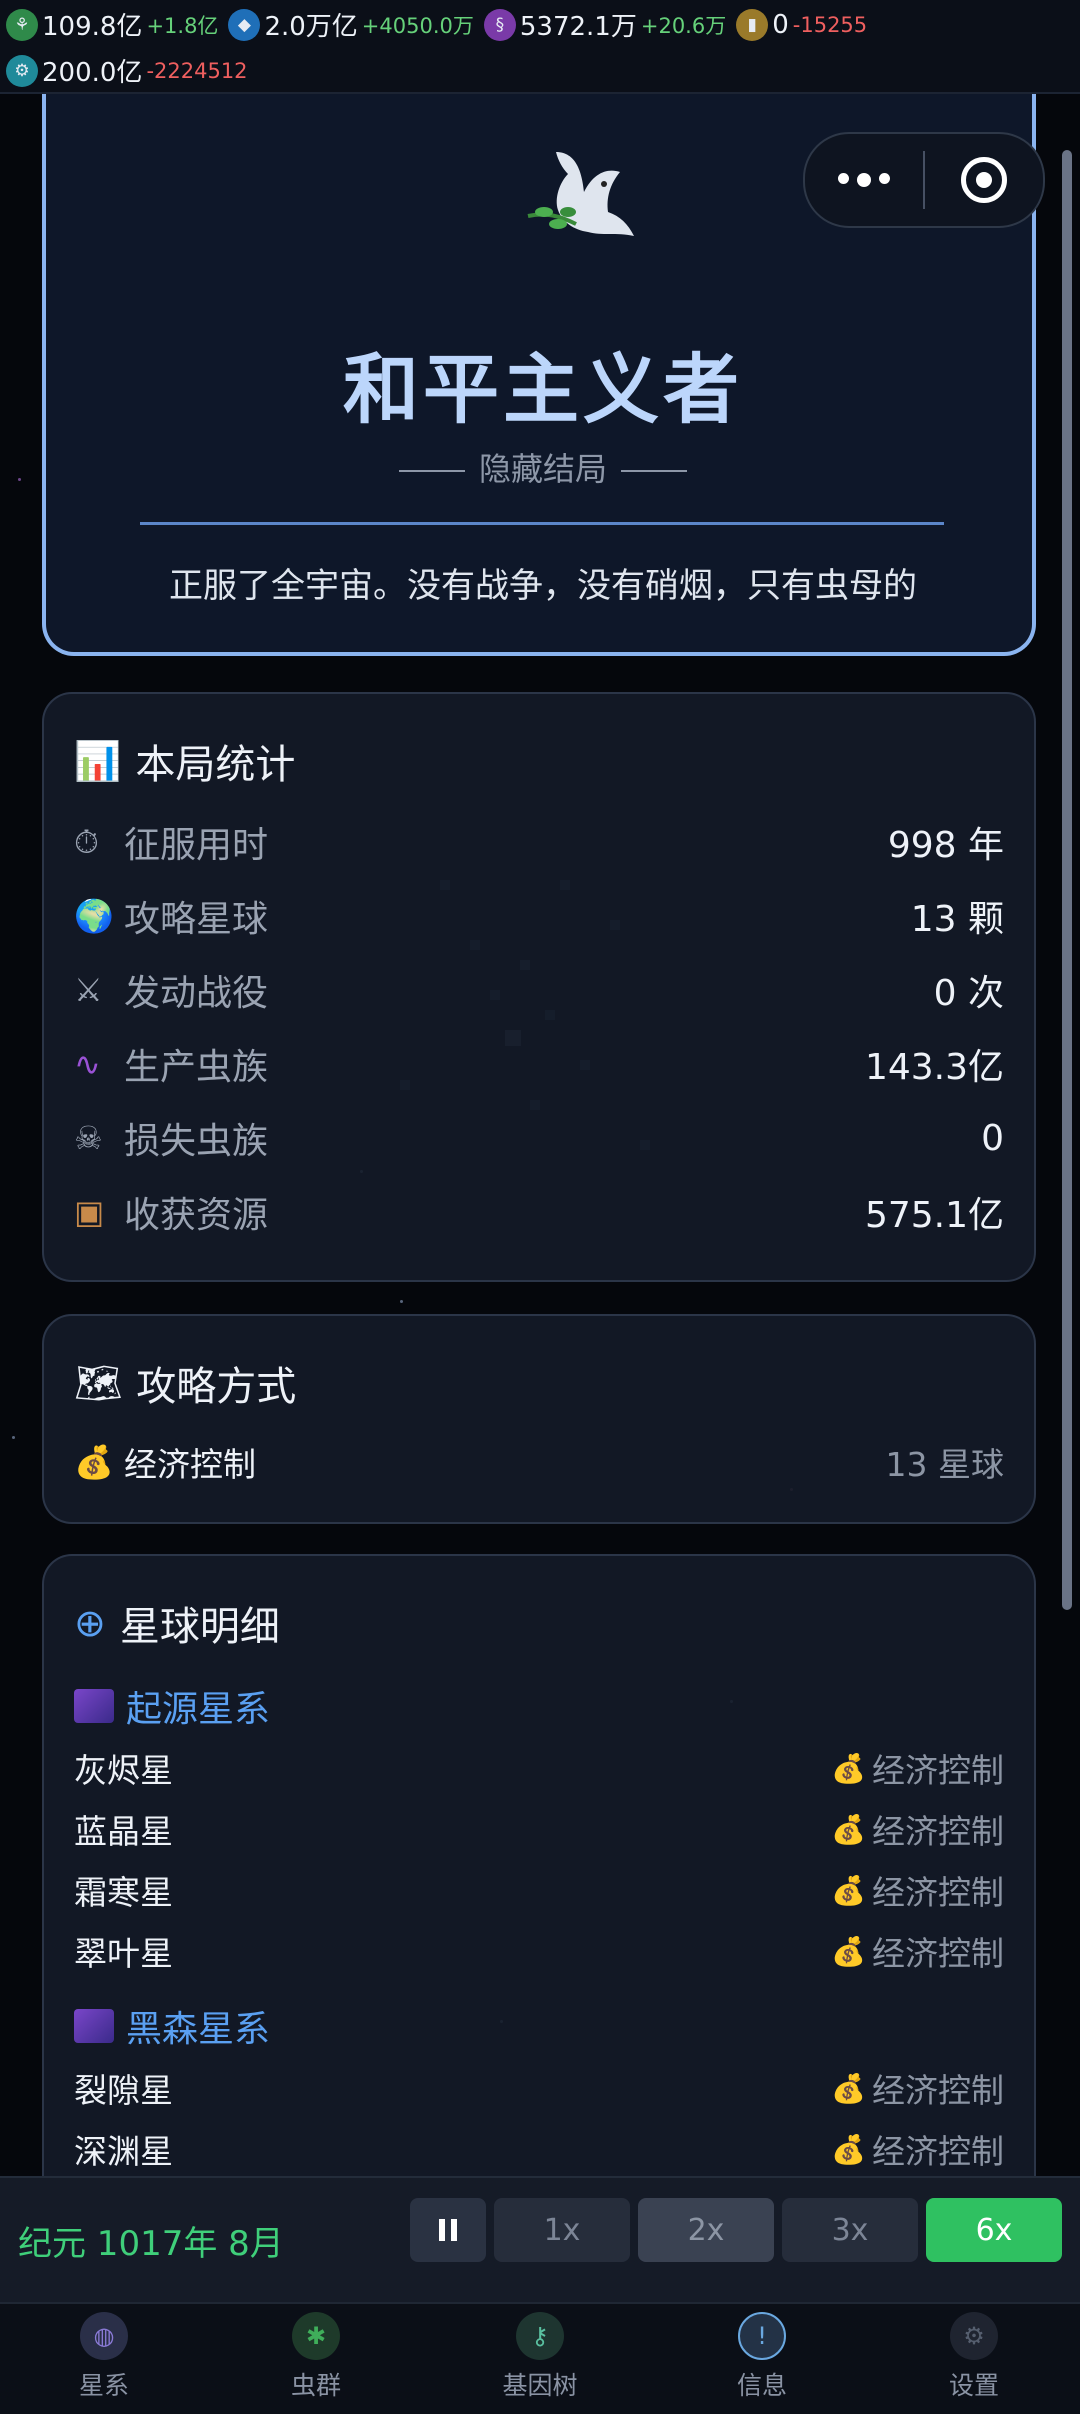  Describe the element at coordinates (540, 2385) in the screenshot. I see `tab-label: 基因树` at that location.